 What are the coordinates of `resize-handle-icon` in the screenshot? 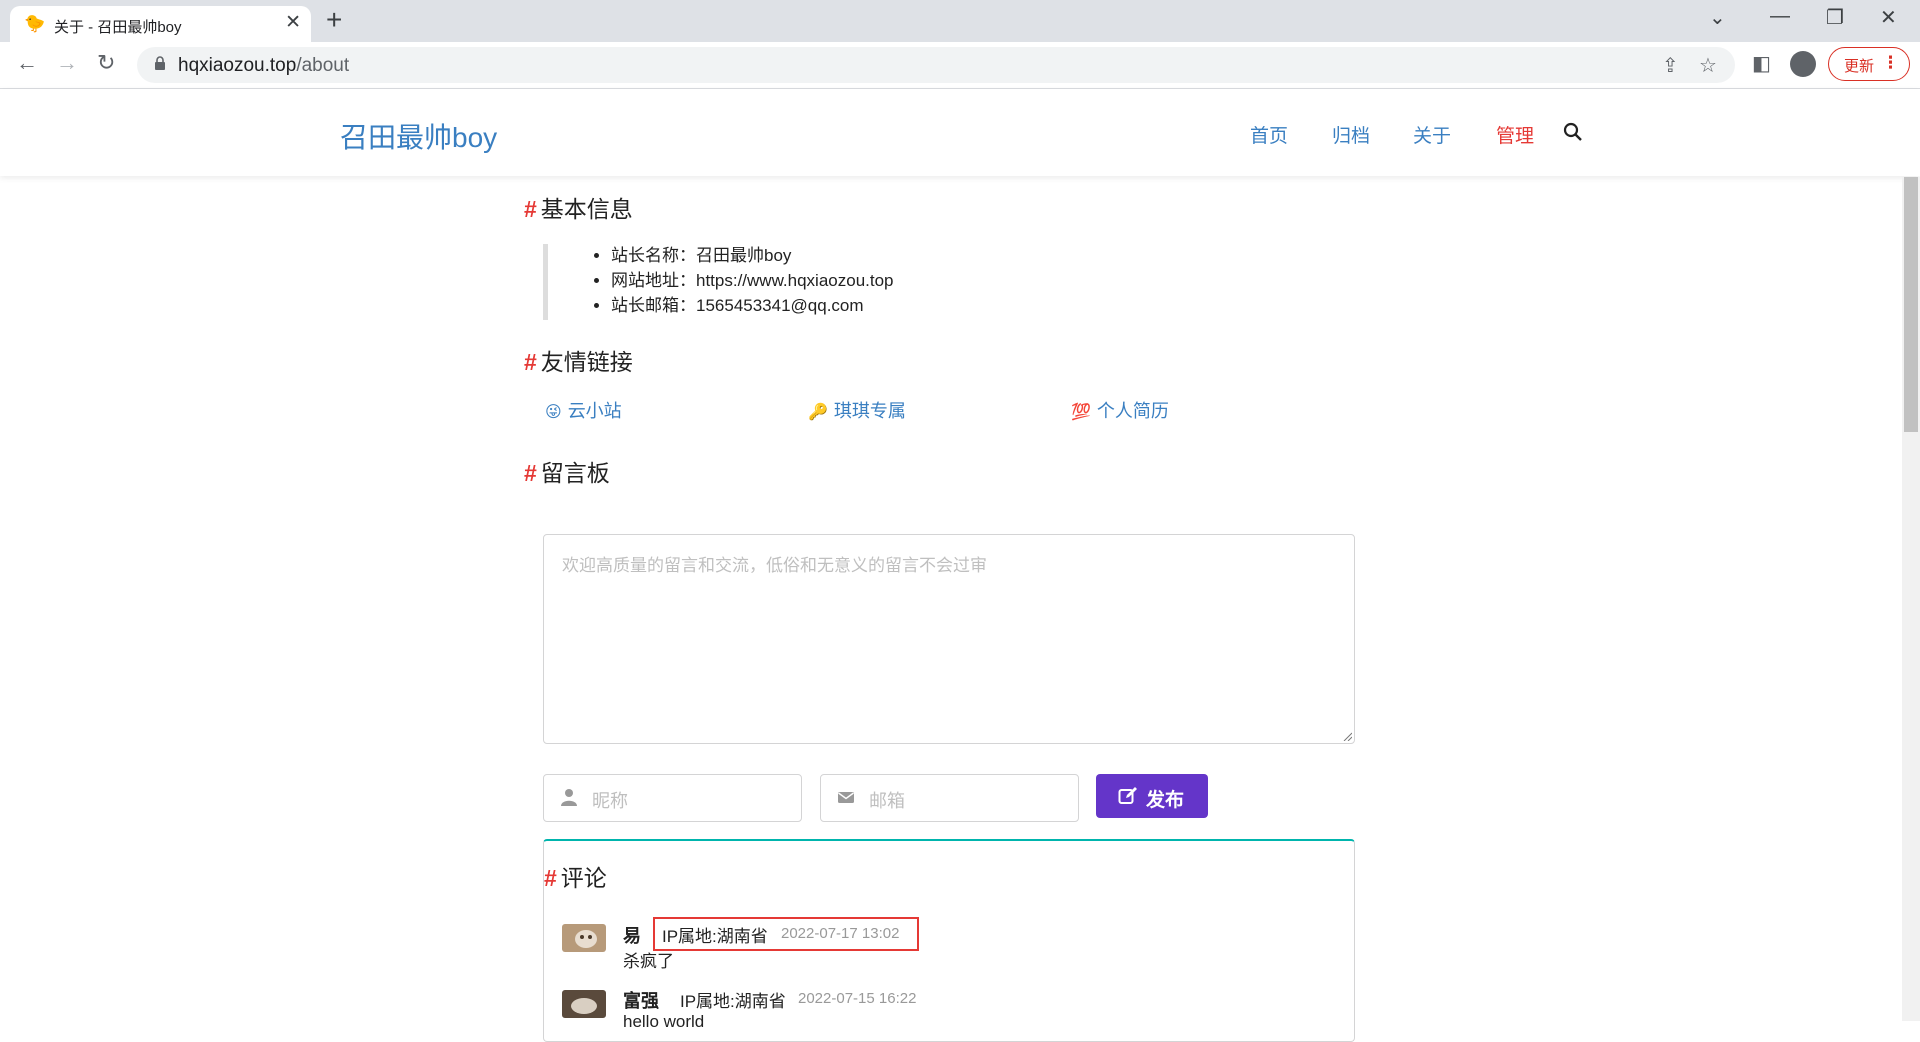 It's located at (1347, 736).